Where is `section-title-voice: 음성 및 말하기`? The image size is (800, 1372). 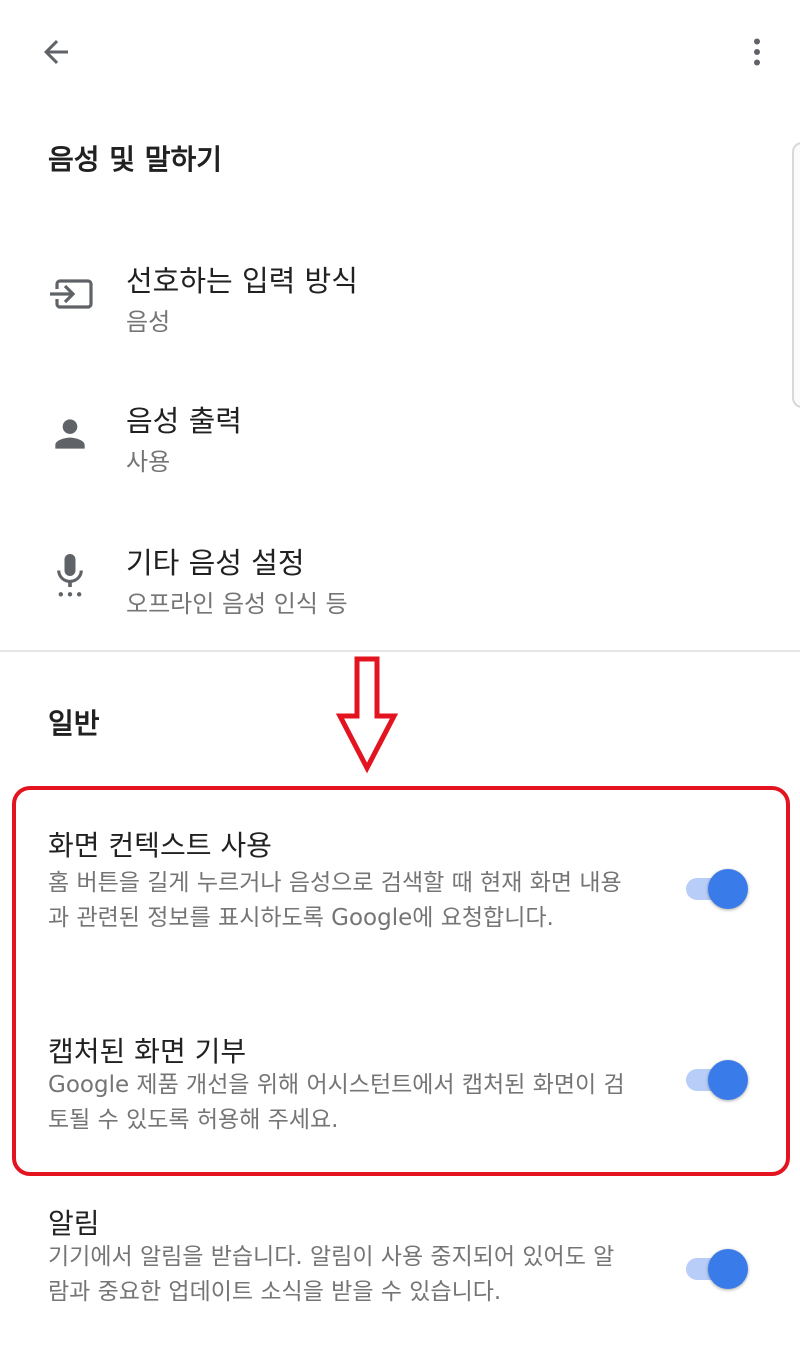 section-title-voice: 음성 및 말하기 is located at coordinates (135, 159).